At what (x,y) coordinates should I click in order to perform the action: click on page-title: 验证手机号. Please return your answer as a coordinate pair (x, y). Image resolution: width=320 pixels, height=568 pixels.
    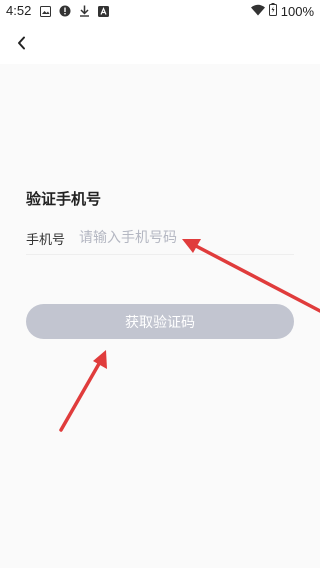
    Looking at the image, I should click on (64, 199).